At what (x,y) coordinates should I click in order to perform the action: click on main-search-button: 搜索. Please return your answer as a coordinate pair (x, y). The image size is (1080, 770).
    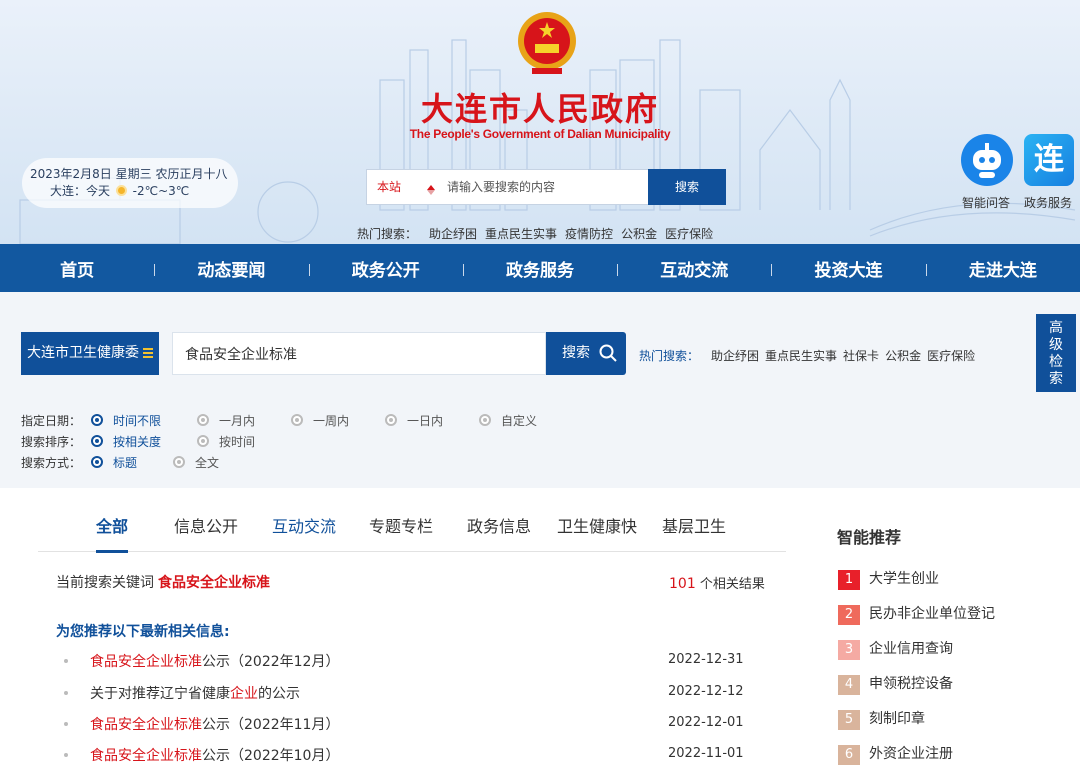
    Looking at the image, I should click on (586, 353).